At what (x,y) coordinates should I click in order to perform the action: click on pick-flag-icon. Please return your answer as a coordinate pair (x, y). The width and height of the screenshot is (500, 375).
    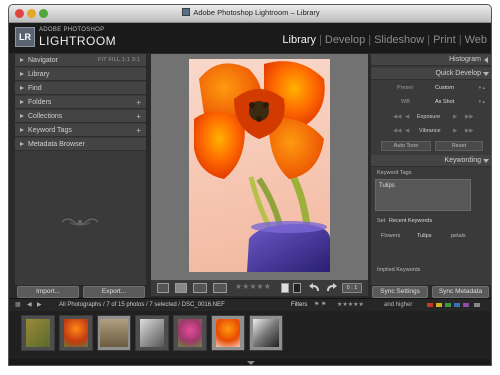
    Looking at the image, I should click on (285, 288).